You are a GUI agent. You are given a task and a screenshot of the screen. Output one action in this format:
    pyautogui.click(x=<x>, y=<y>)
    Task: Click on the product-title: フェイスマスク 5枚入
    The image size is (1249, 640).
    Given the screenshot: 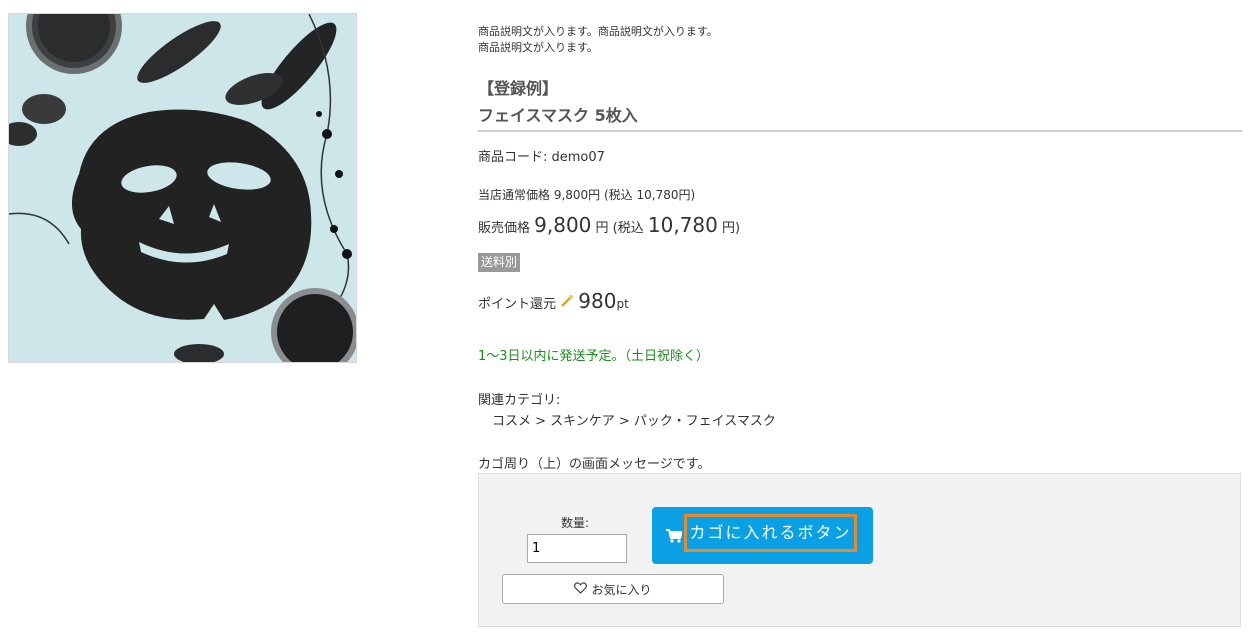 What is the action you would take?
    pyautogui.click(x=558, y=115)
    